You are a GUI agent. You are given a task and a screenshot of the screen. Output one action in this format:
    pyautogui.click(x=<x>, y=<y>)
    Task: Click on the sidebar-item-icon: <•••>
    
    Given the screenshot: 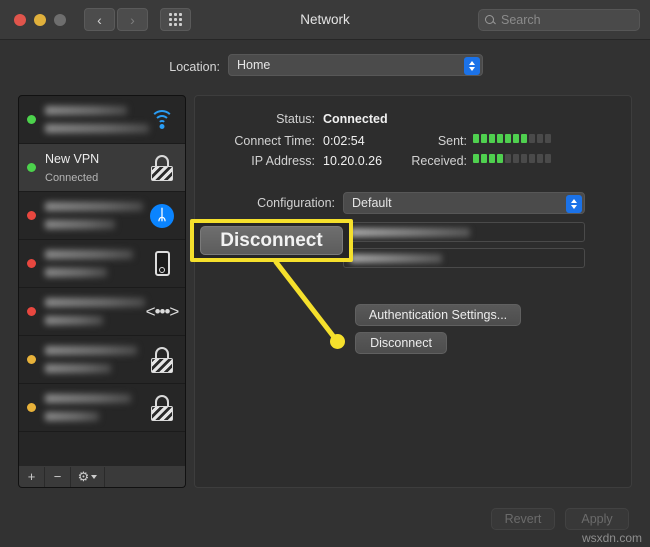 What is the action you would take?
    pyautogui.click(x=162, y=312)
    